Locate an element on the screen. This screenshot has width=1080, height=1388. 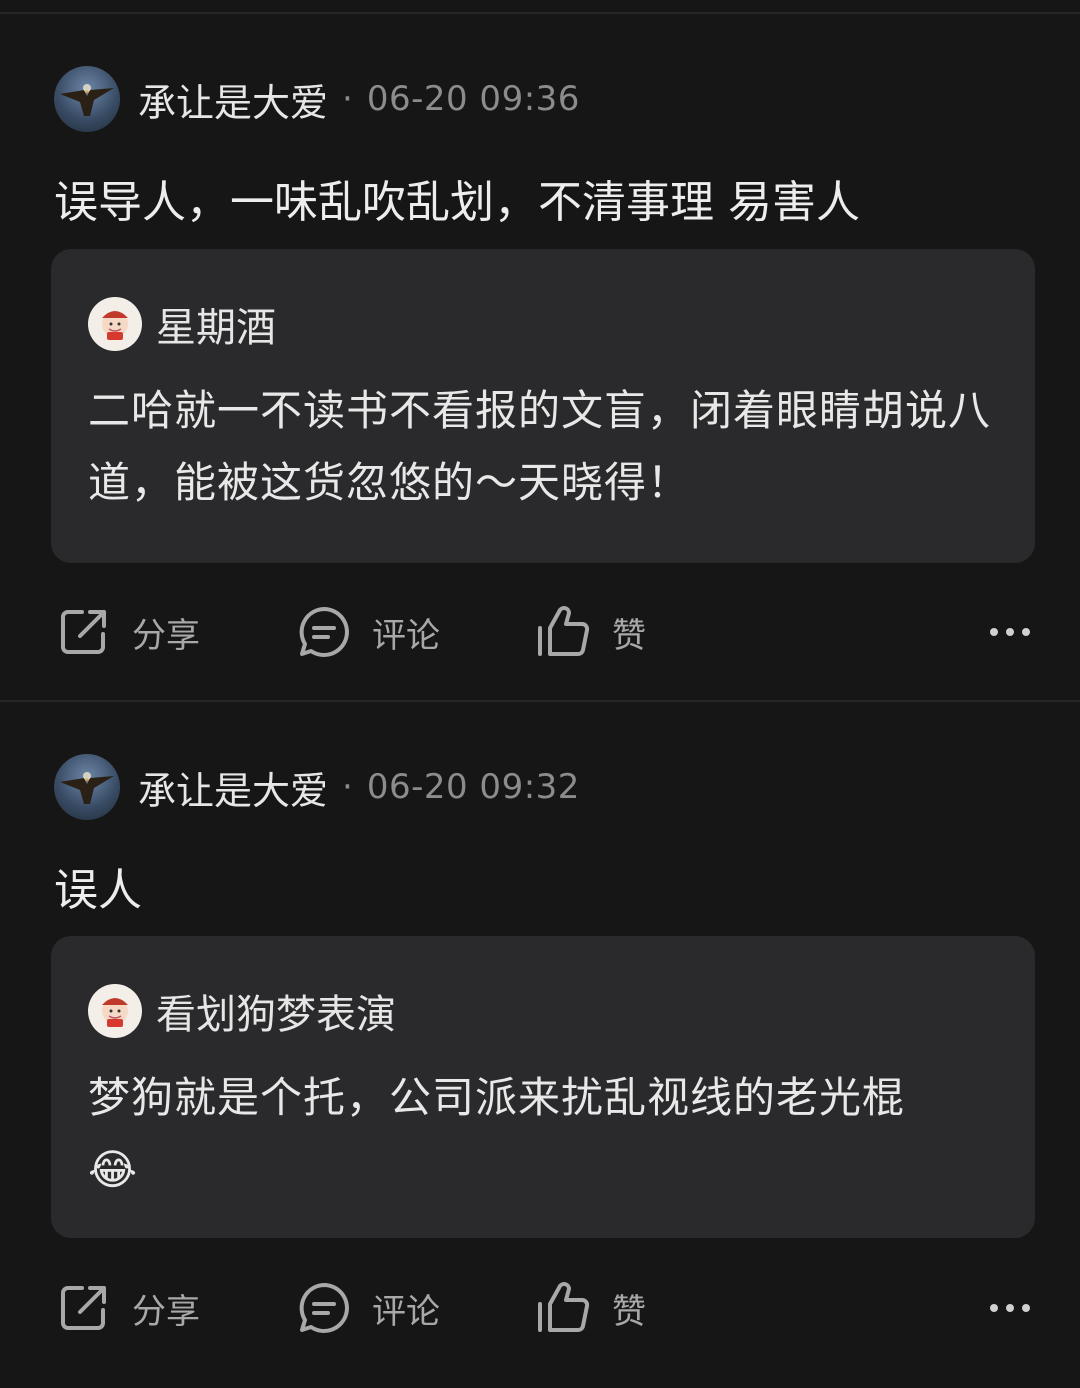
author-row: 承让是大爱 · 06-20 09:36 is located at coordinates (317, 99).